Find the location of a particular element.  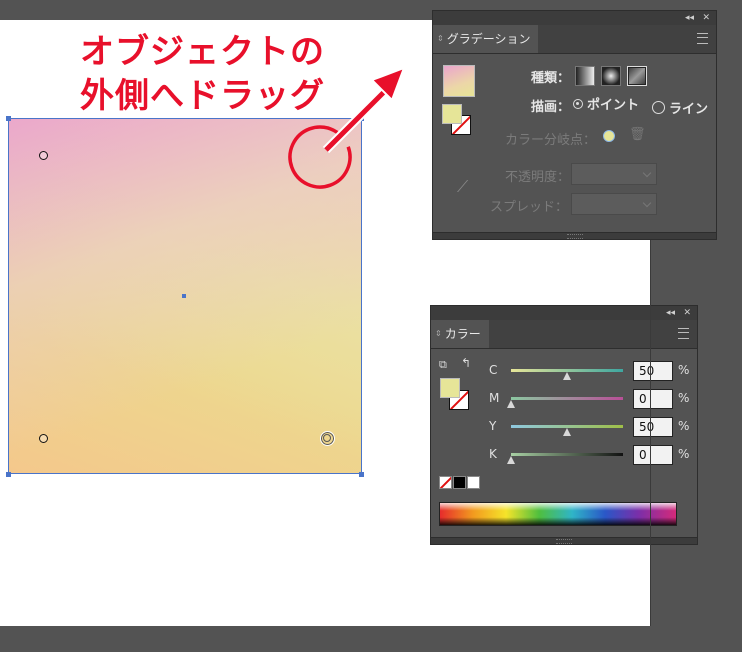

radial-gradient-icon is located at coordinates (611, 76).